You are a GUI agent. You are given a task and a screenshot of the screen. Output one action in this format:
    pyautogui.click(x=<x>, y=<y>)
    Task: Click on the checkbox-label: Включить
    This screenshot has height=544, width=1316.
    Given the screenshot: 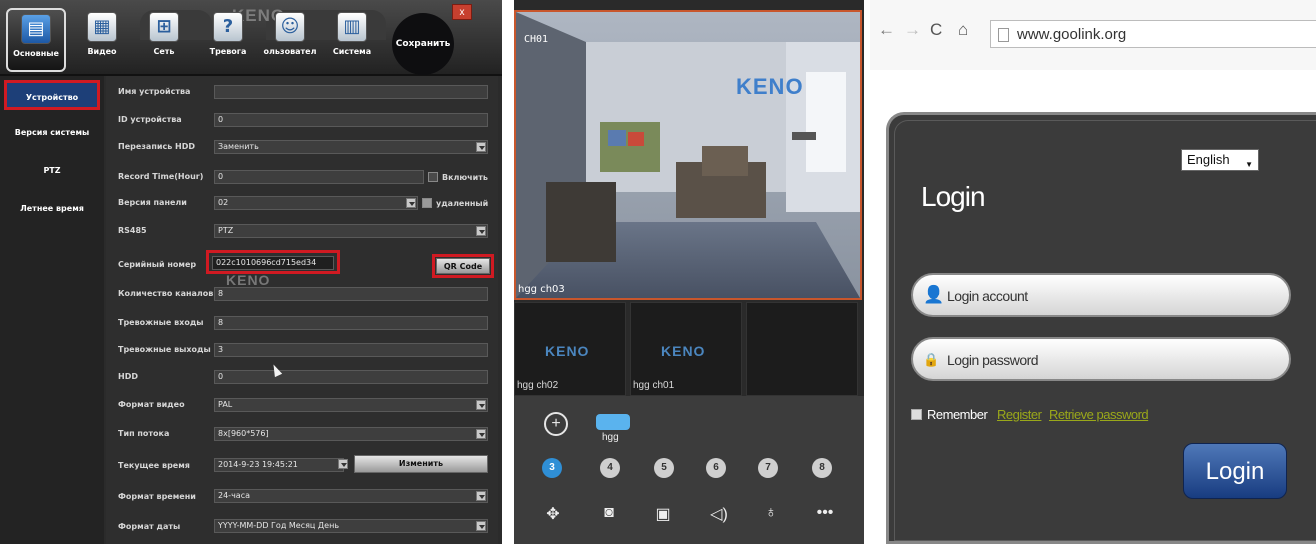 What is the action you would take?
    pyautogui.click(x=465, y=177)
    